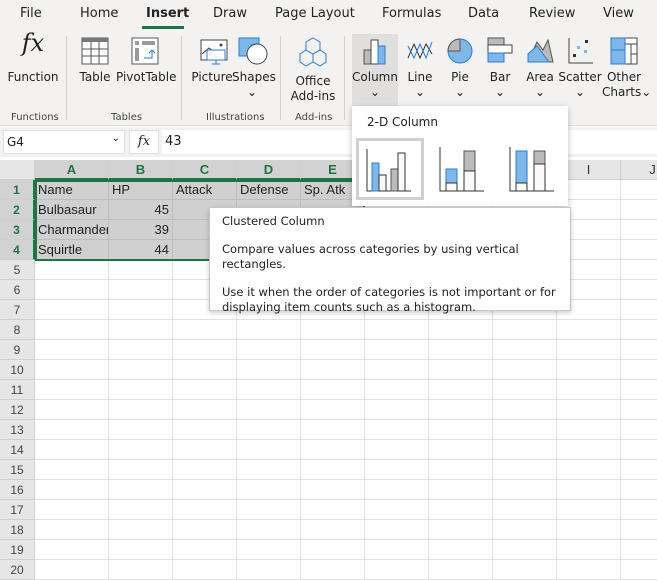 Image resolution: width=657 pixels, height=580 pixels. I want to click on cell-H11, so click(525, 390).